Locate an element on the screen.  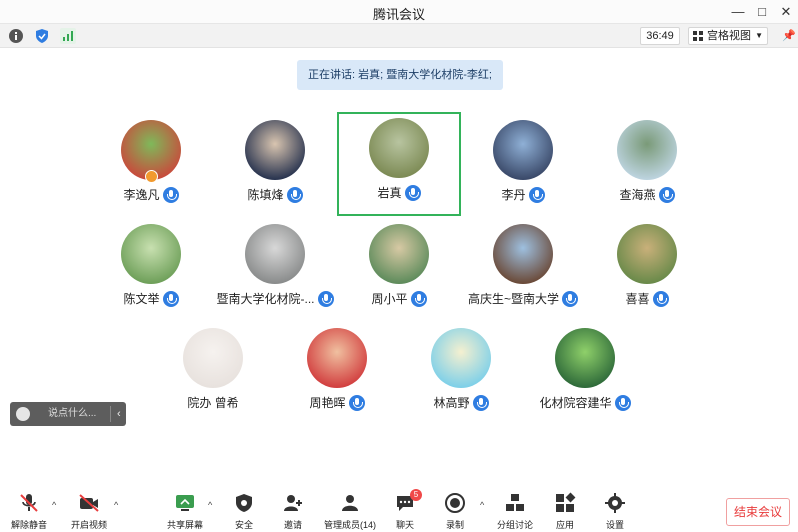
speaking-banner: 正在讲话: 岩真; 暨南大学化材院-李红; is located at coordinates (400, 75).